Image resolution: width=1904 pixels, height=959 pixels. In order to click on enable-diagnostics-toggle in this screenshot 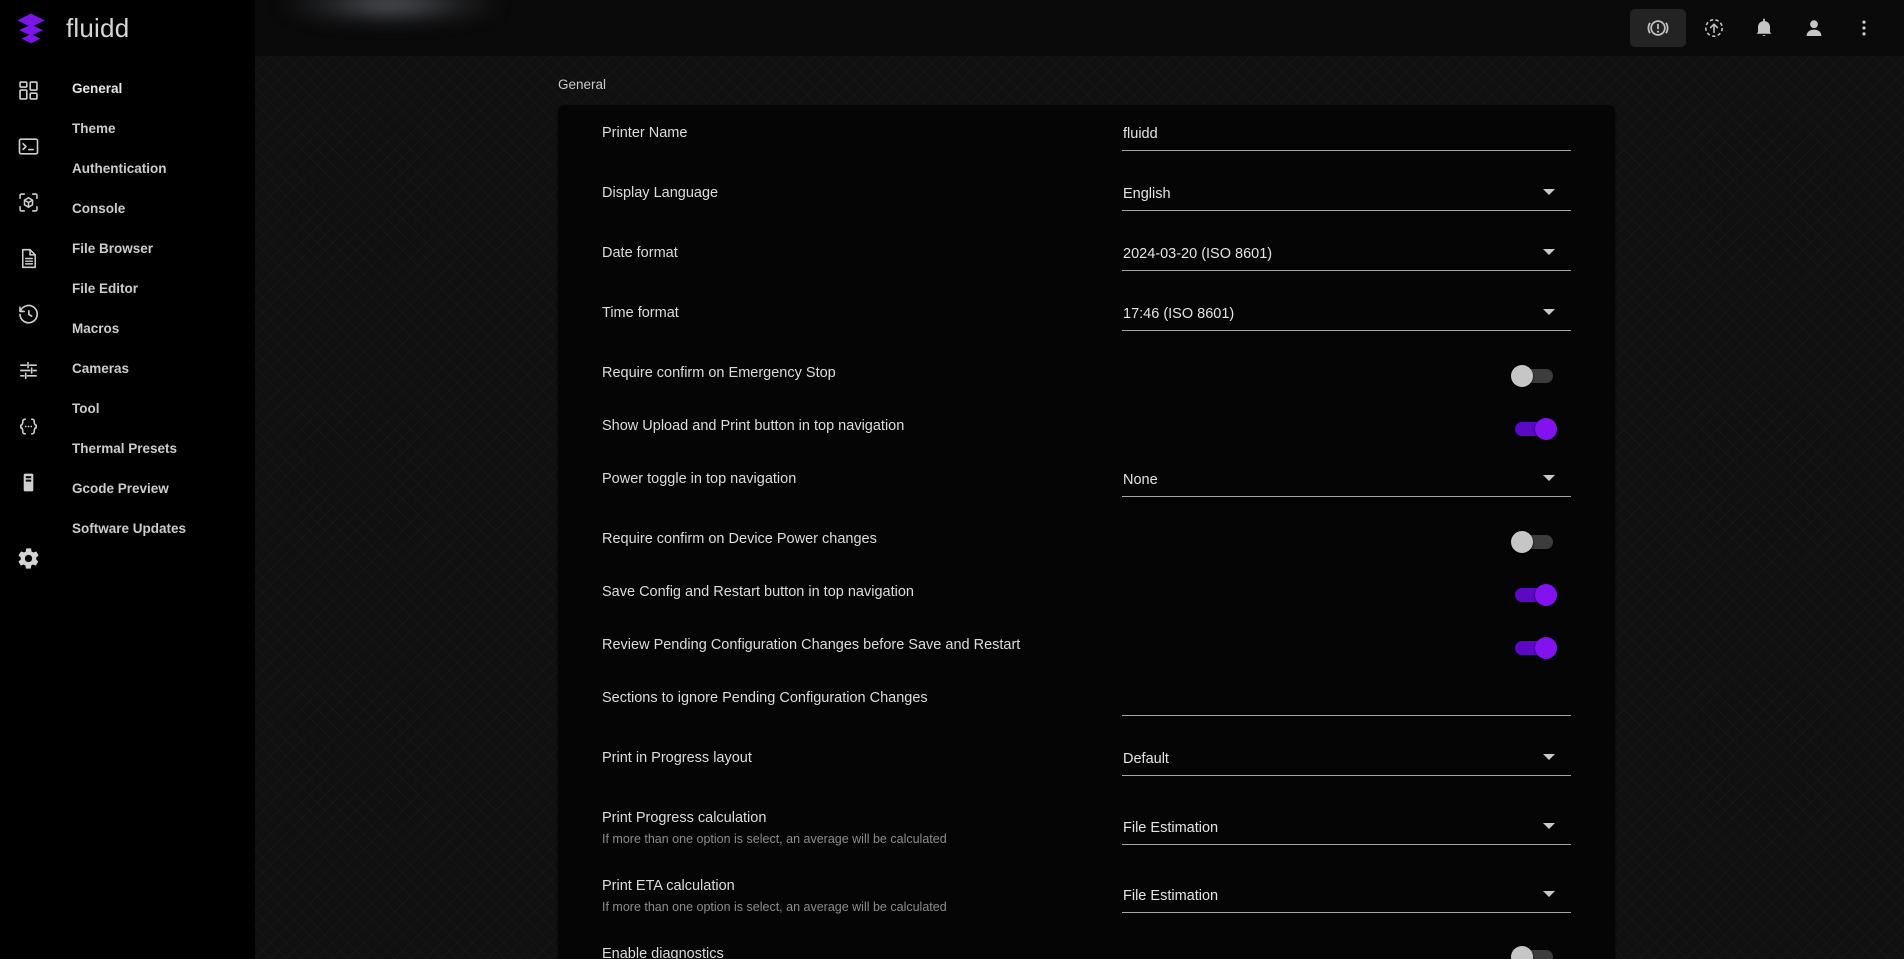, I will do `click(1534, 952)`.